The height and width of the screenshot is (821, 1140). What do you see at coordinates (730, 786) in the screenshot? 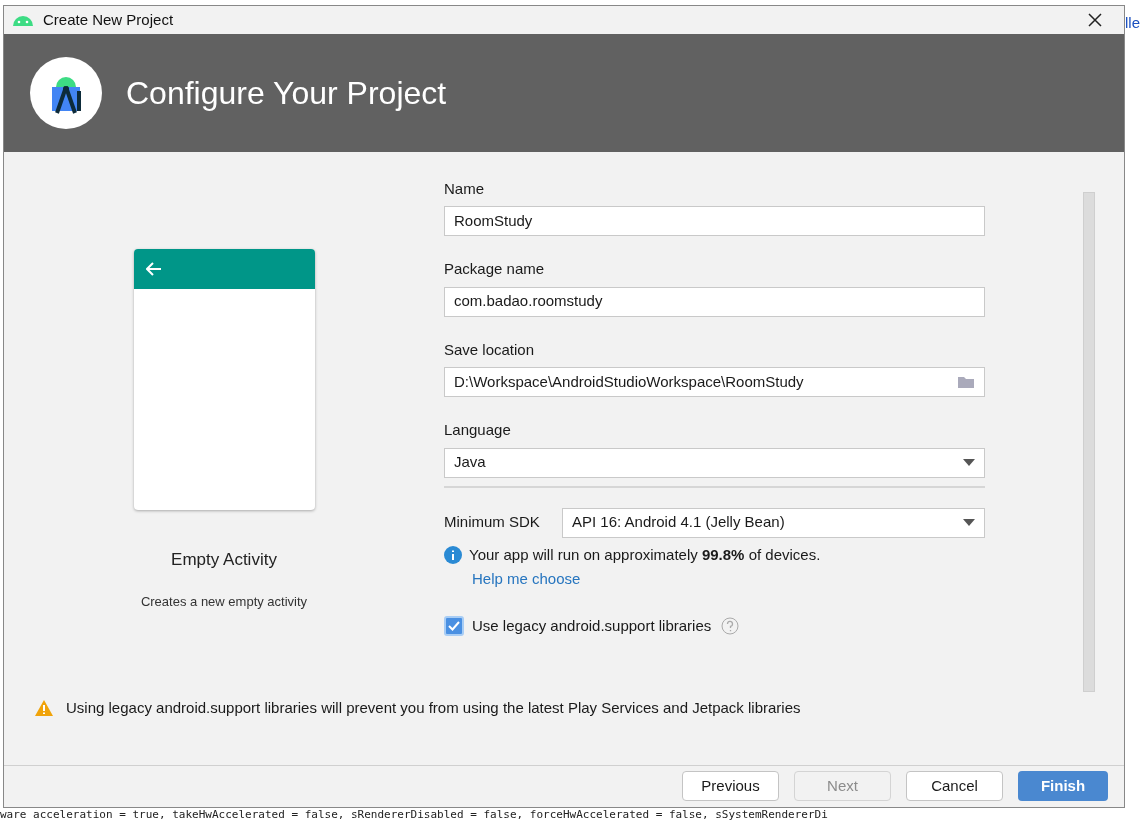
I see `dialog-button: Previous` at bounding box center [730, 786].